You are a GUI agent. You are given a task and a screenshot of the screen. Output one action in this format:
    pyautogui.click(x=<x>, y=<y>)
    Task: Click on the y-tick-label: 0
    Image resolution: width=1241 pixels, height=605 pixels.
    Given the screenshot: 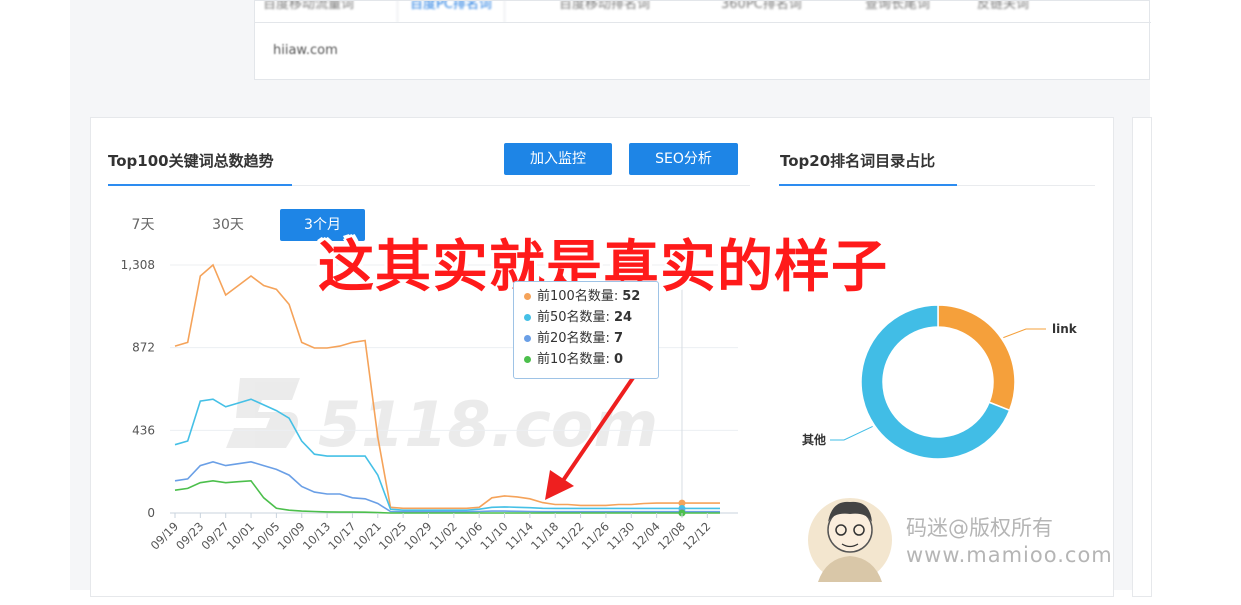 What is the action you would take?
    pyautogui.click(x=151, y=513)
    